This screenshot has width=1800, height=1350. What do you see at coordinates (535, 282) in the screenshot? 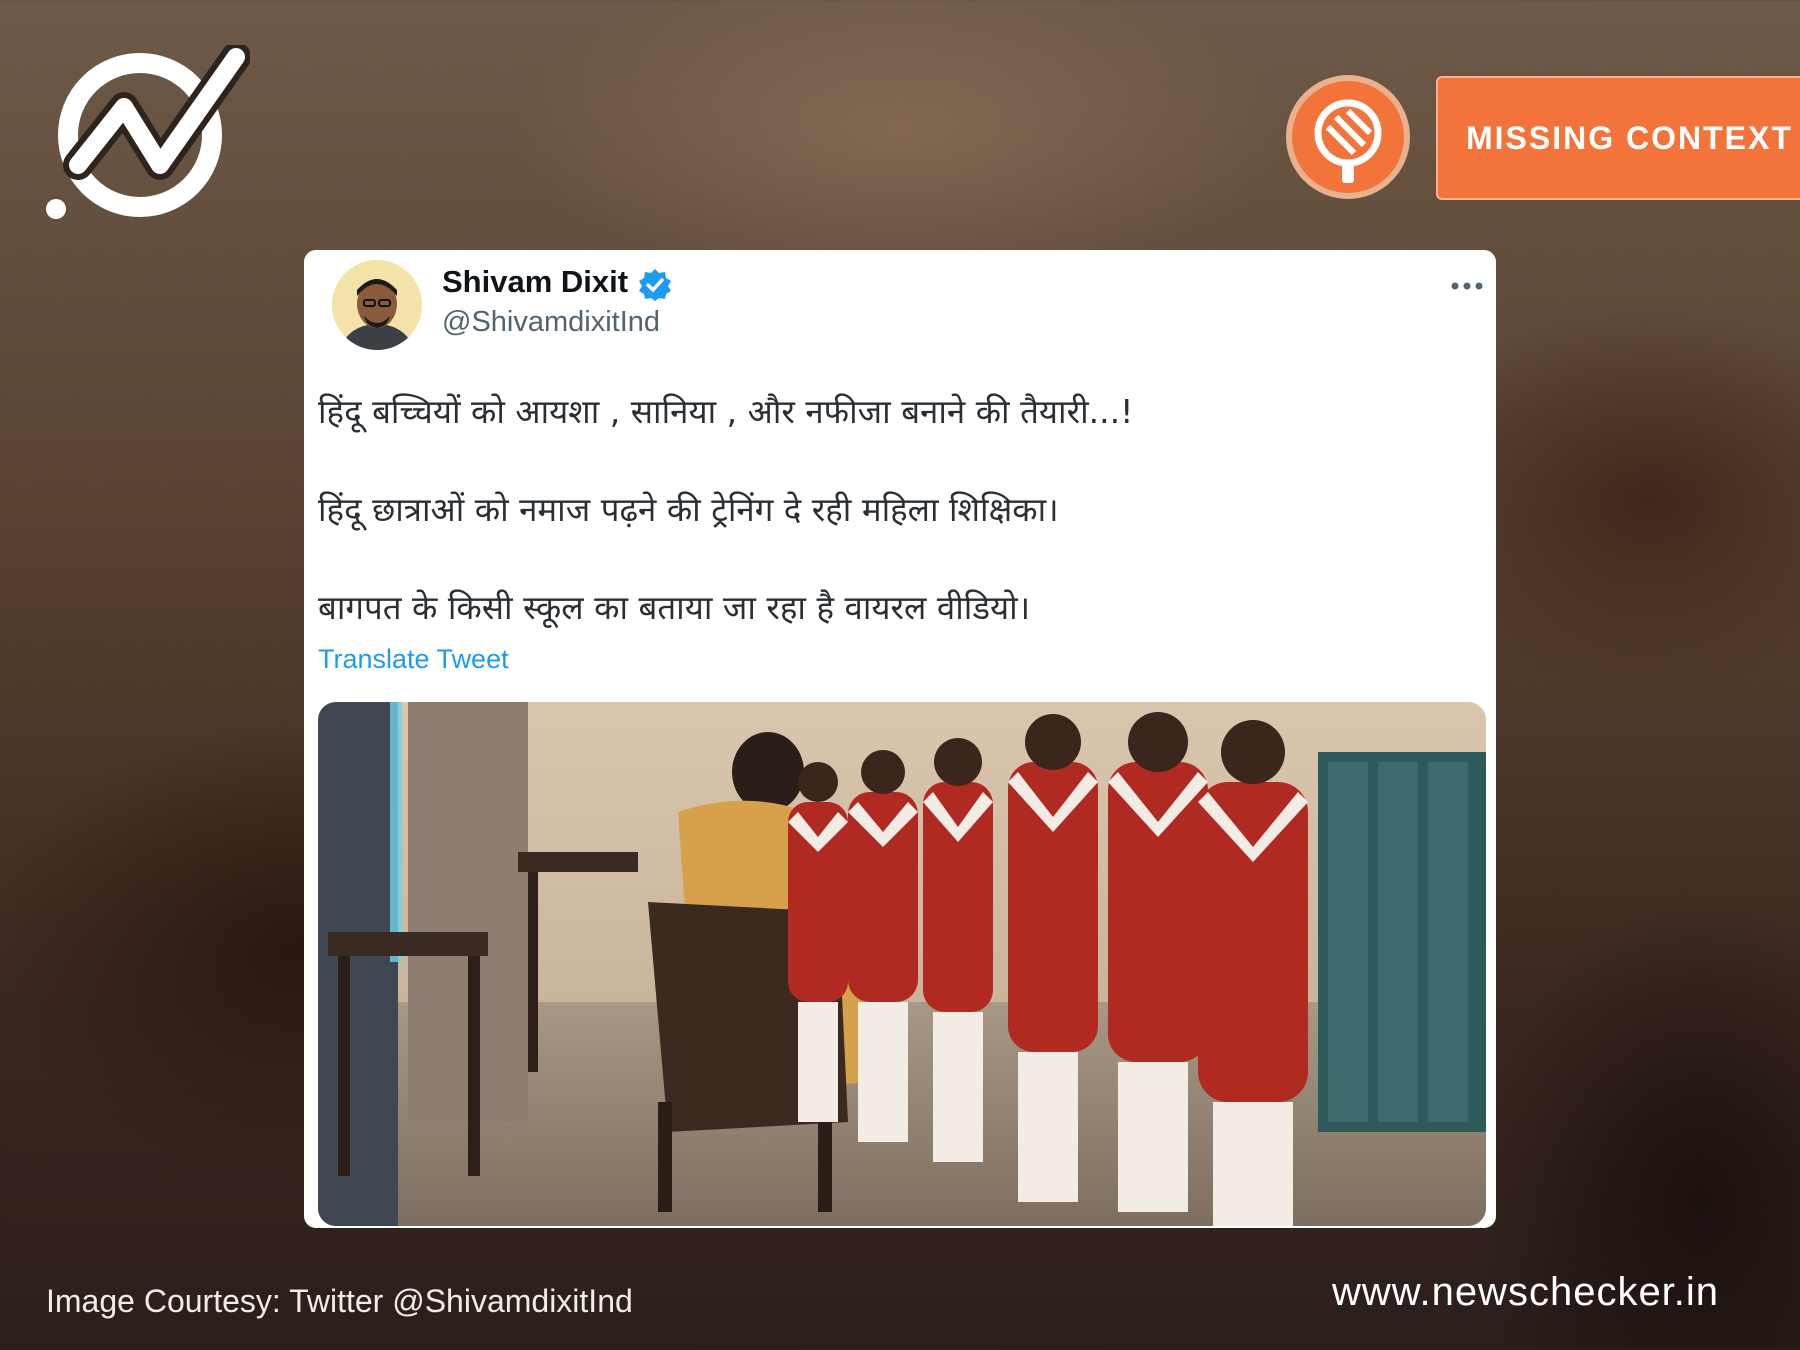
I see `author-name: Shivam Dixit` at bounding box center [535, 282].